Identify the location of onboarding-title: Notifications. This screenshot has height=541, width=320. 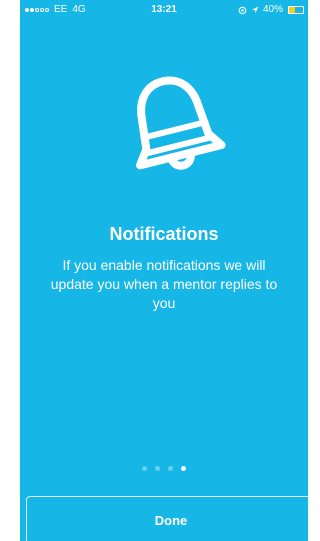
(164, 234).